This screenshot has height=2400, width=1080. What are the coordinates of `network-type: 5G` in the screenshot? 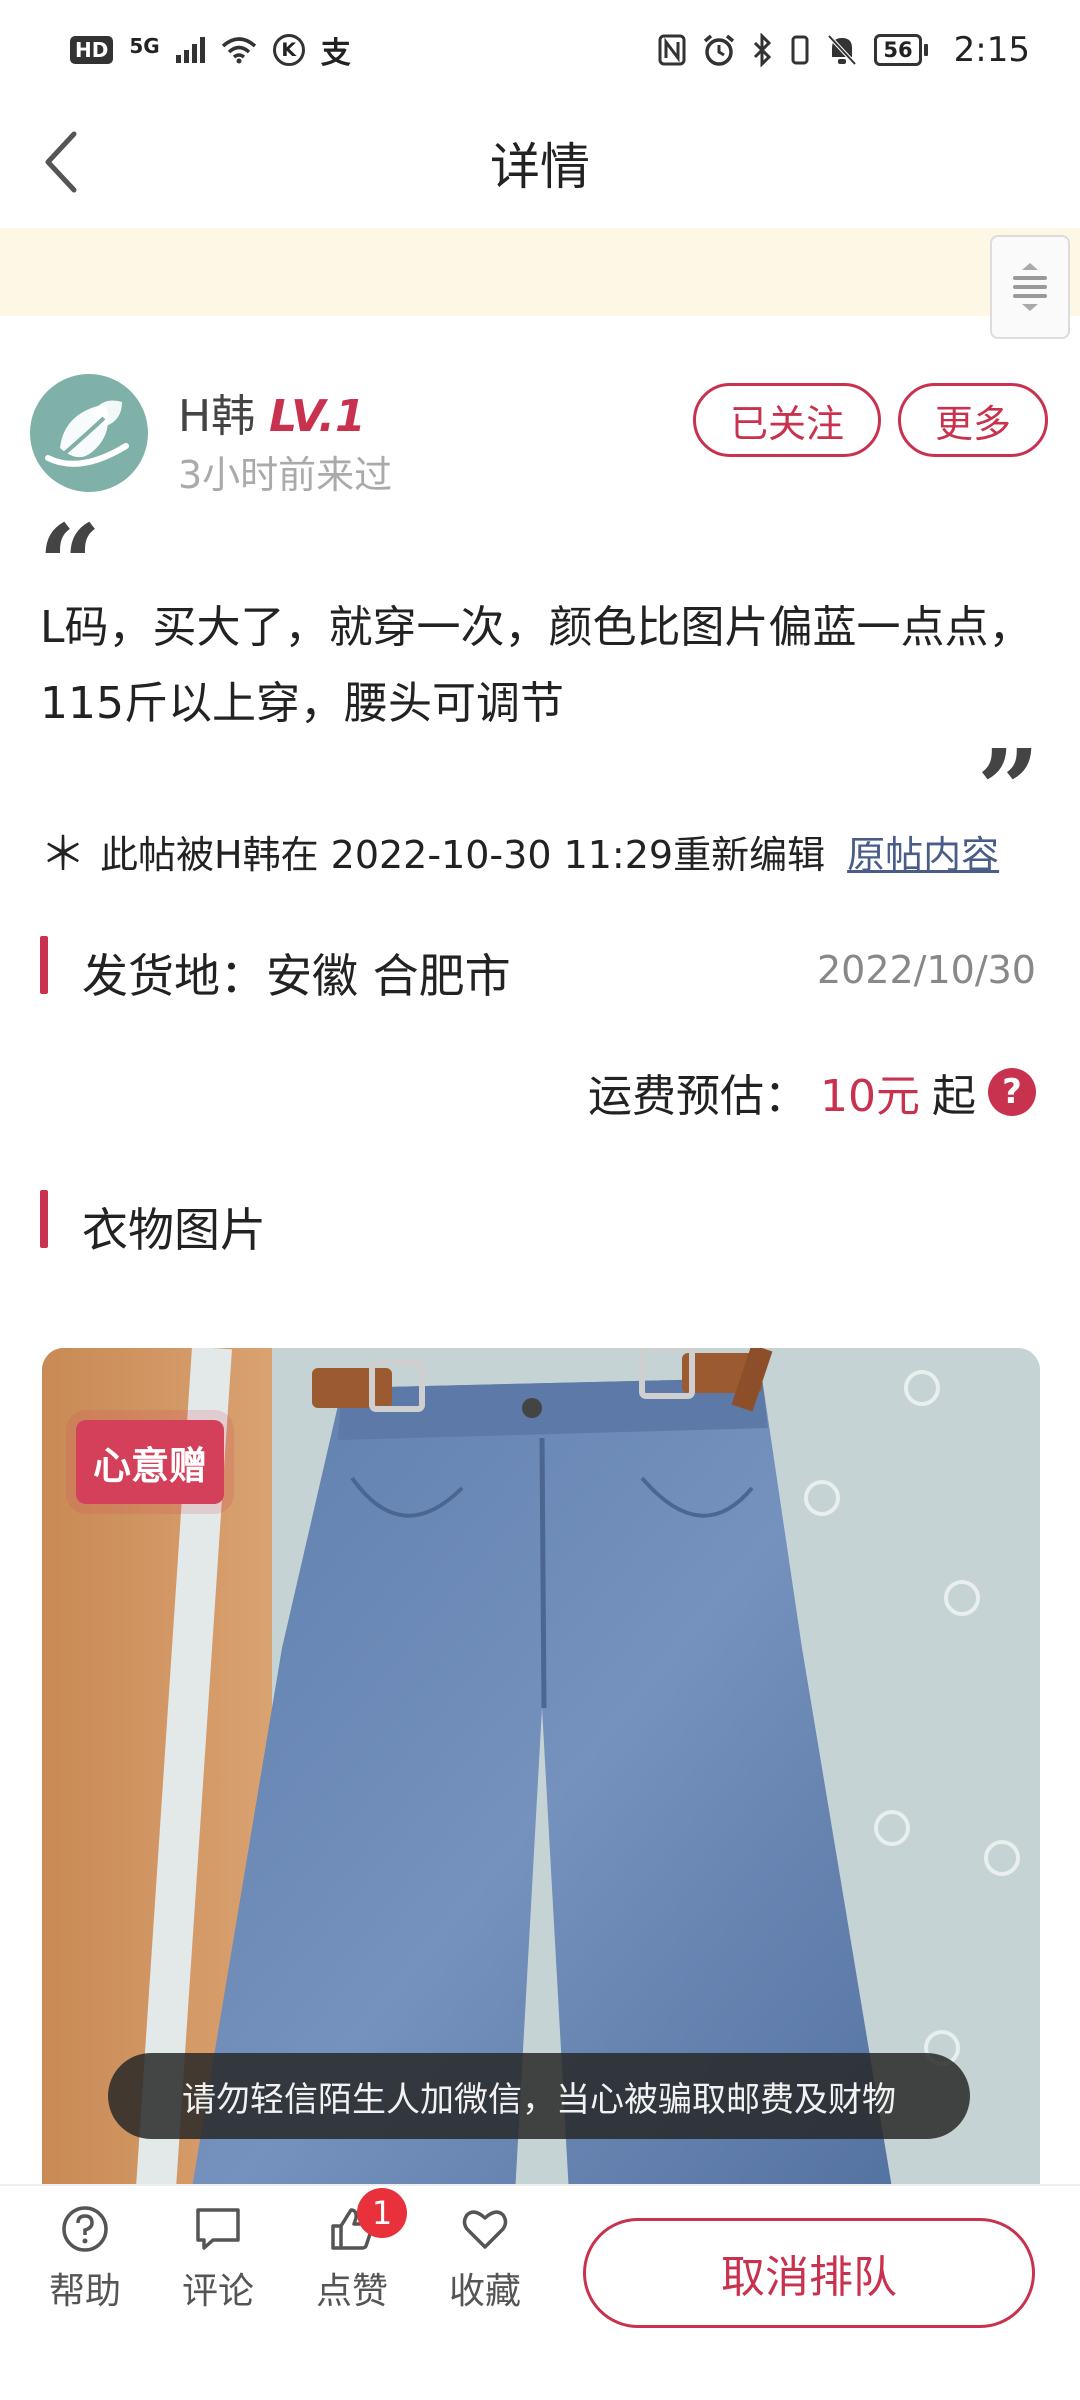 It's located at (144, 46).